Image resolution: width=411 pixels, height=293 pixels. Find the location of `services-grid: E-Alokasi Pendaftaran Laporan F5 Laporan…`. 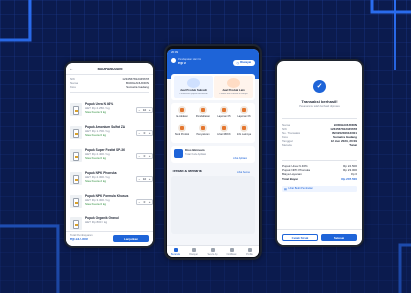

services-grid: E-Alokasi Pendaftaran Laporan F5 Laporan… is located at coordinates (213, 123).